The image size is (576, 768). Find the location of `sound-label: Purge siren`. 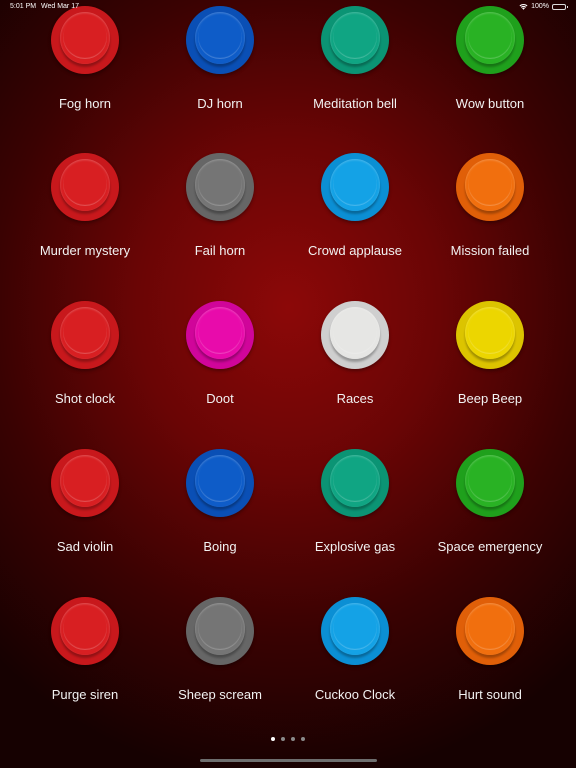

sound-label: Purge siren is located at coordinates (85, 694).